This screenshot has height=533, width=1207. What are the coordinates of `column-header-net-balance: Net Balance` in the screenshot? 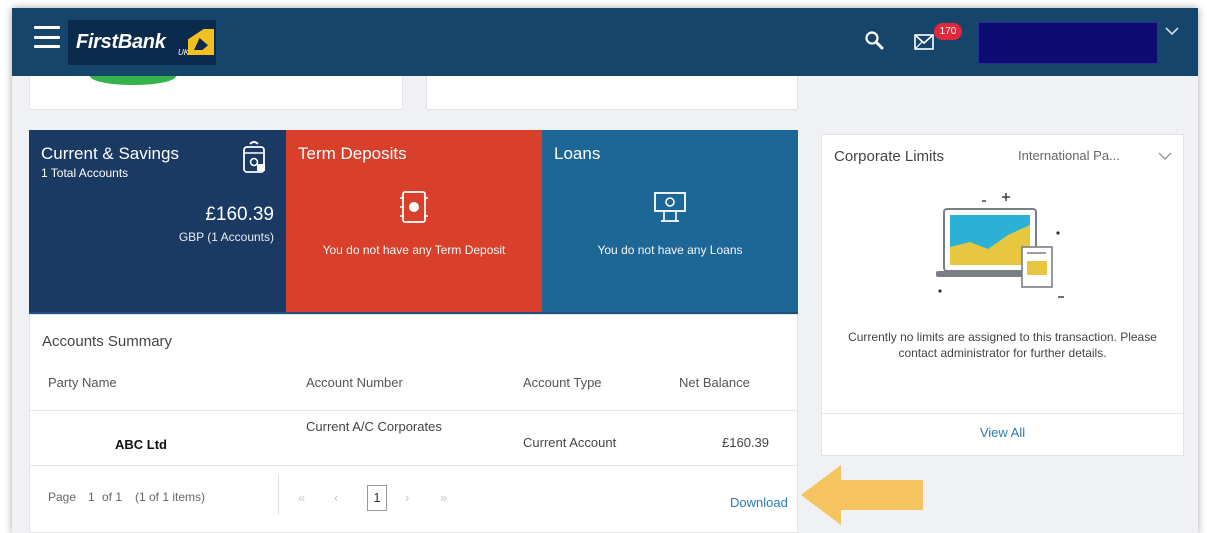 It's located at (714, 382).